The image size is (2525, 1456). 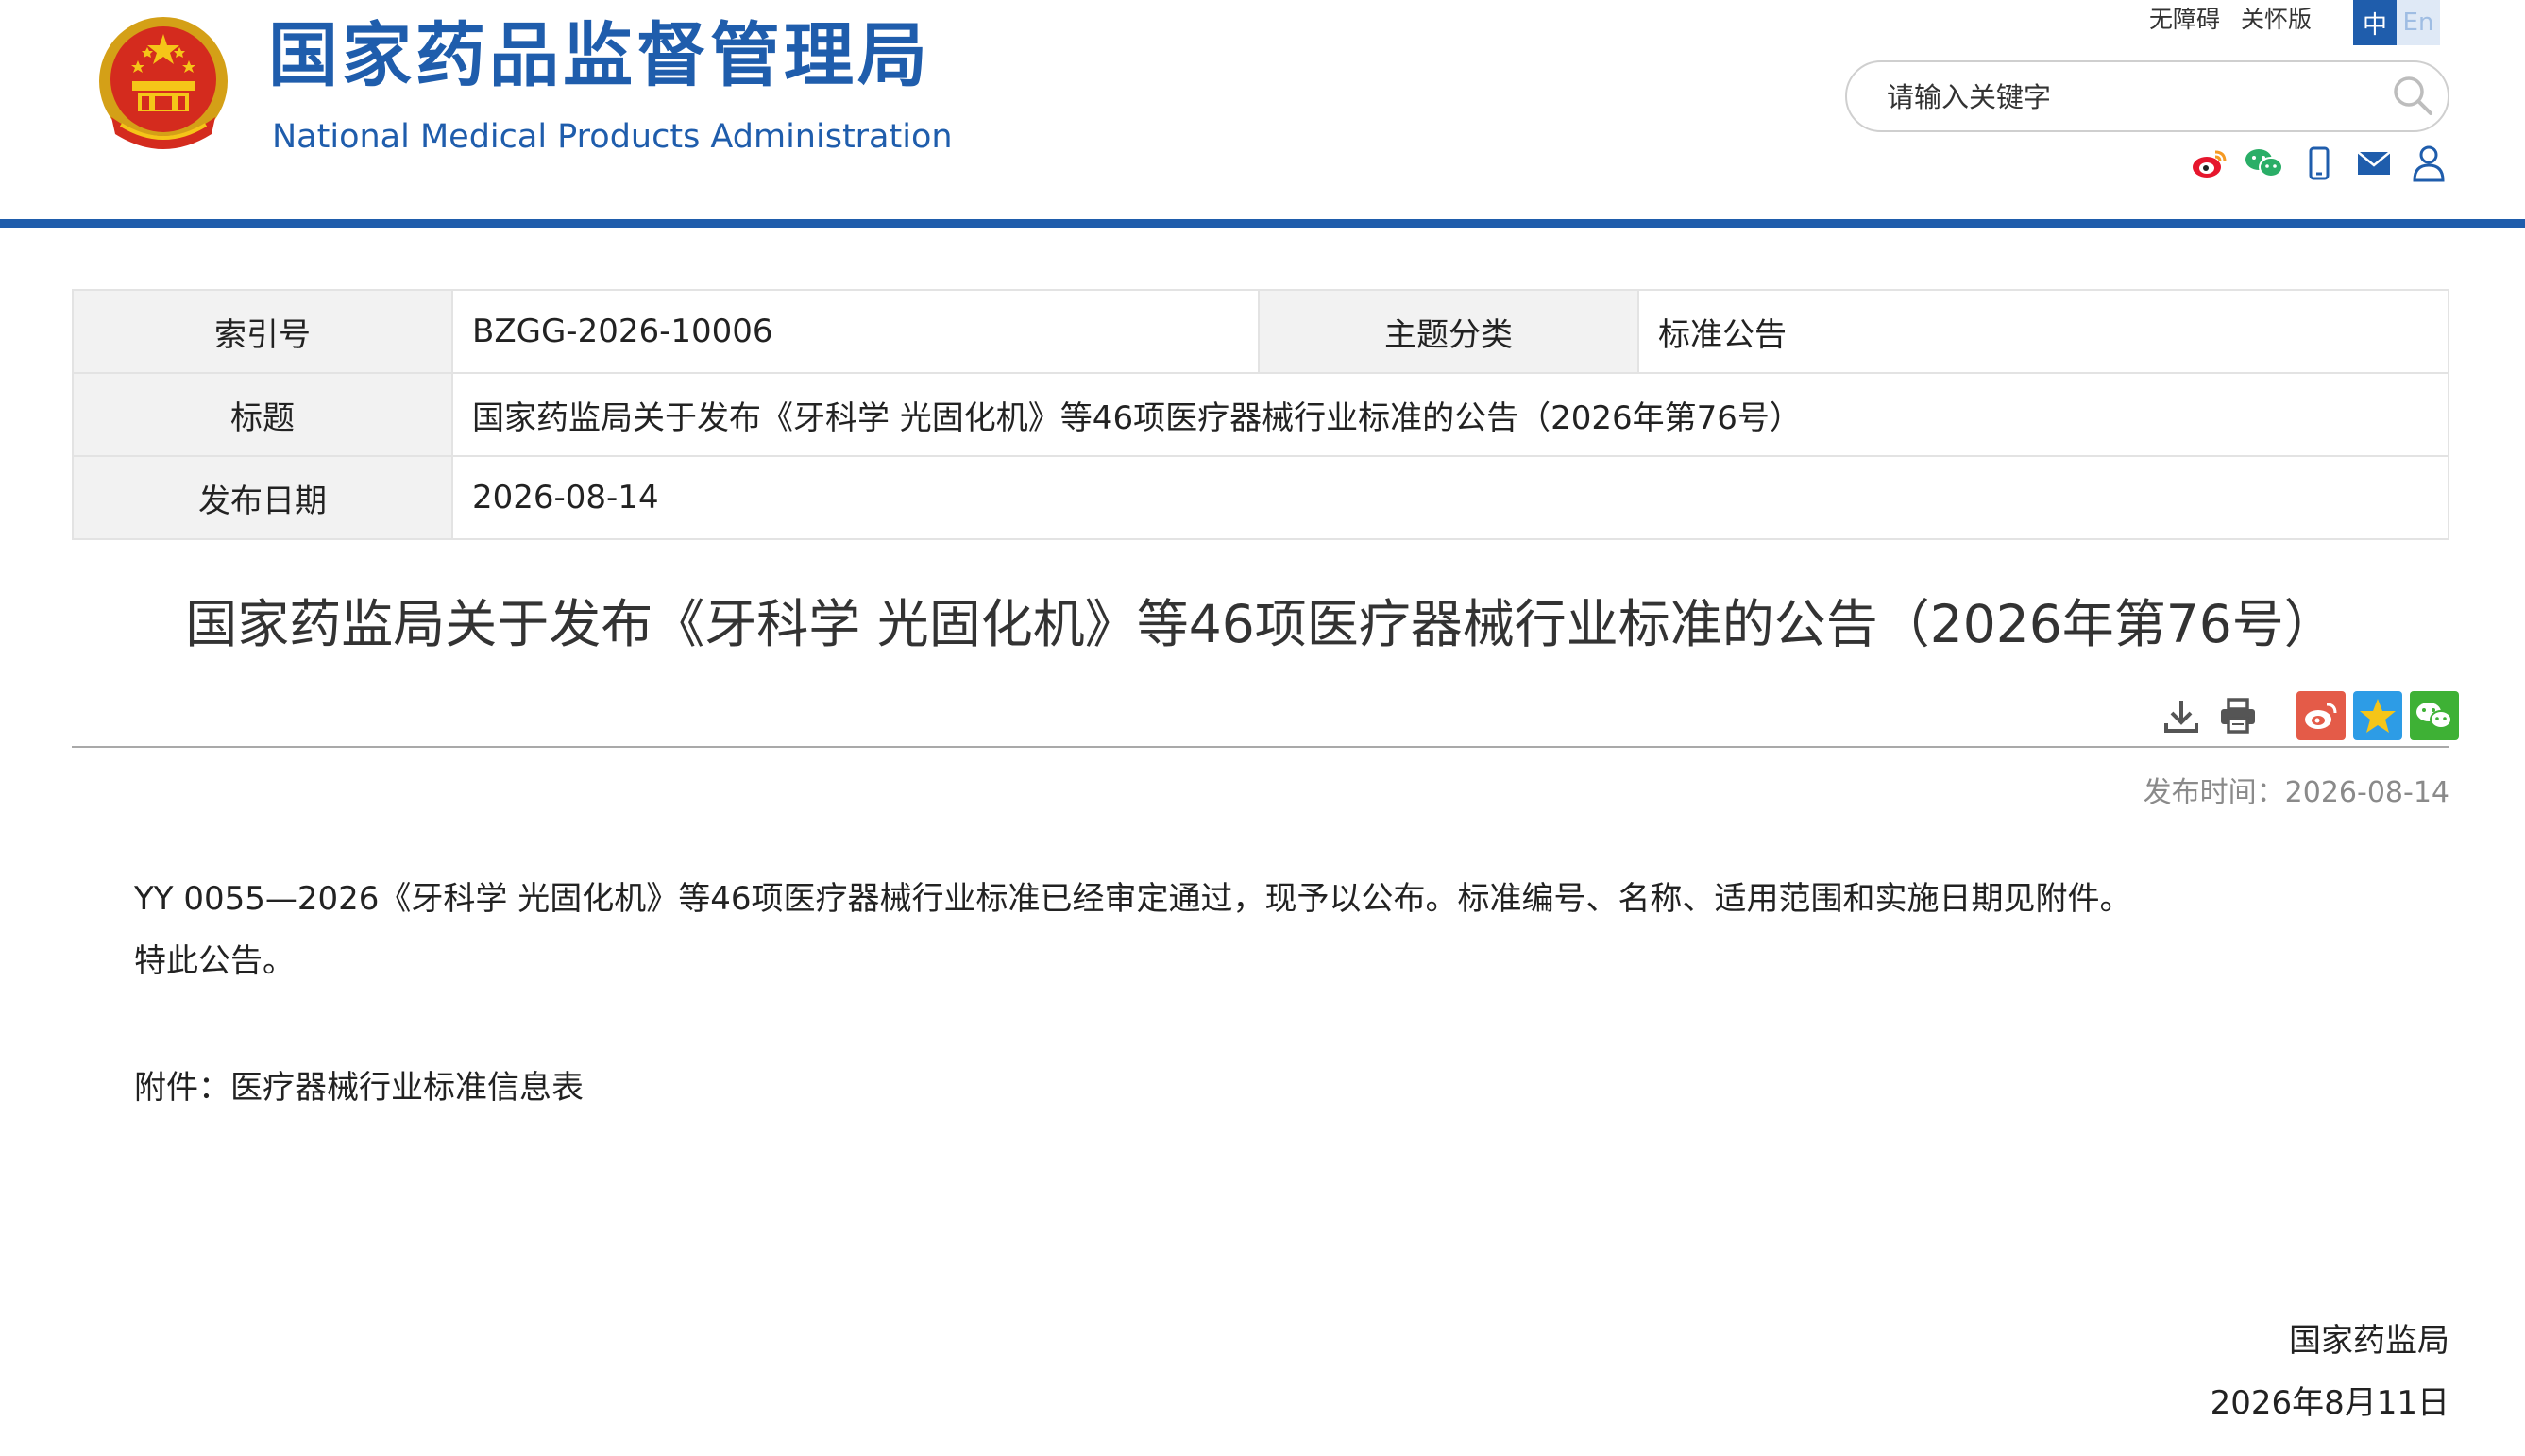 I want to click on attachment-label: 附件：, so click(x=182, y=1088).